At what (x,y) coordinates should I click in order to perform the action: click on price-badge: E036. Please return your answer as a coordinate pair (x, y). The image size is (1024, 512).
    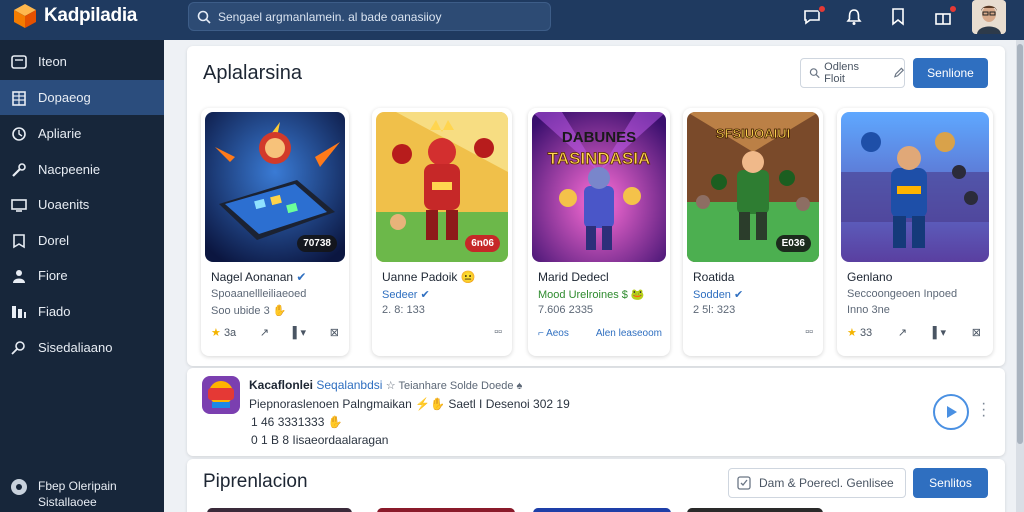
    Looking at the image, I should click on (793, 243).